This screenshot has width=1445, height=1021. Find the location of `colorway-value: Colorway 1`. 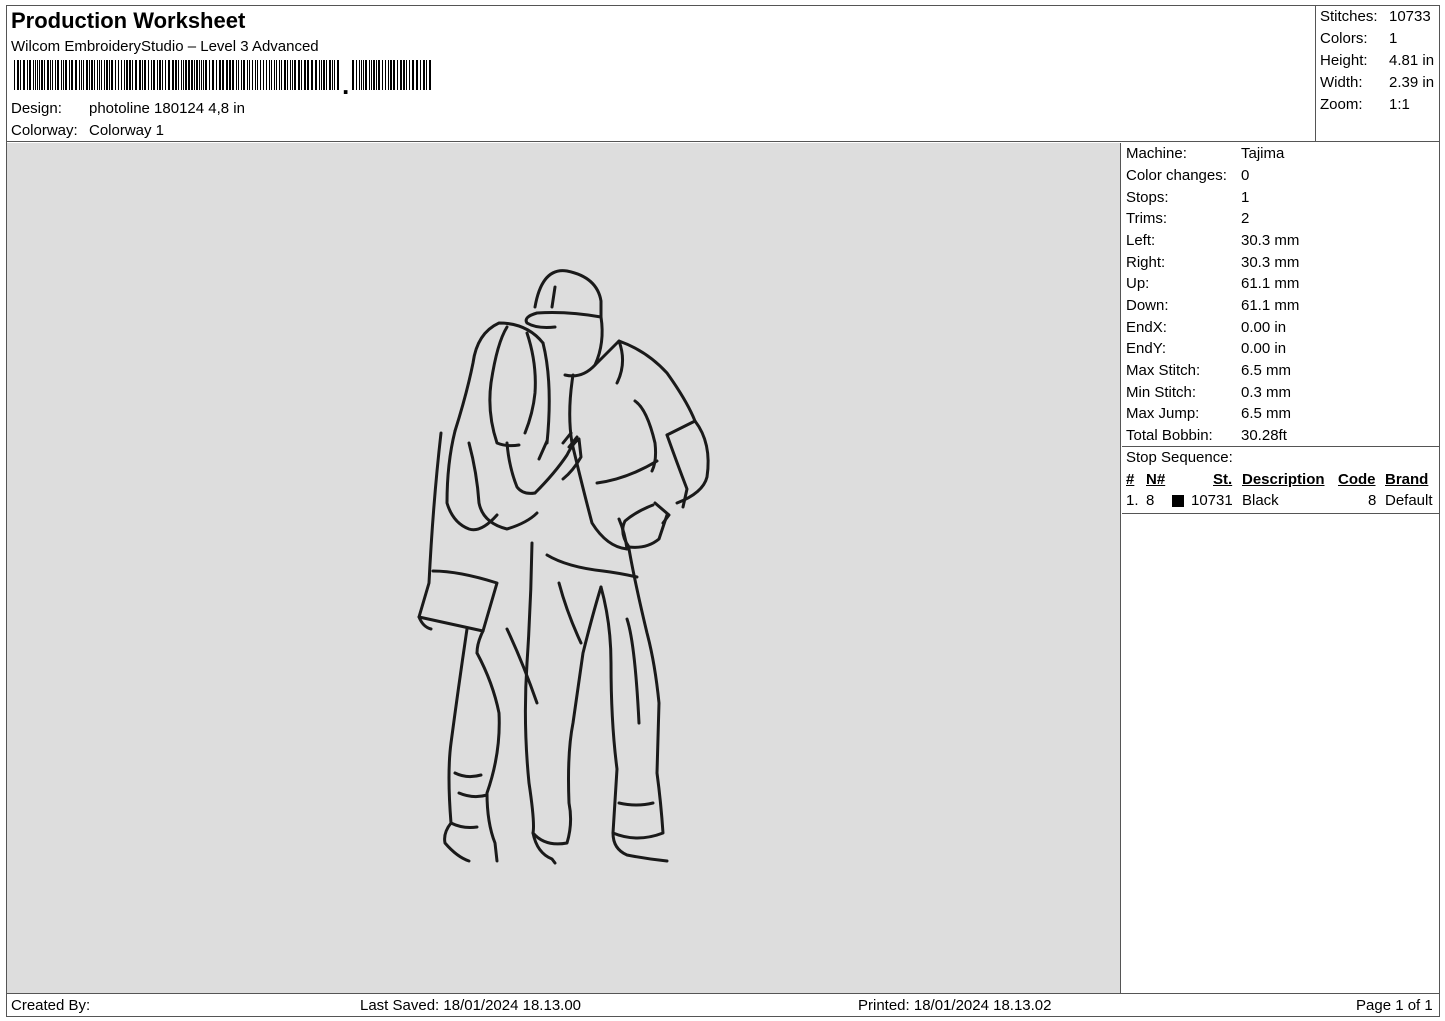

colorway-value: Colorway 1 is located at coordinates (127, 130).